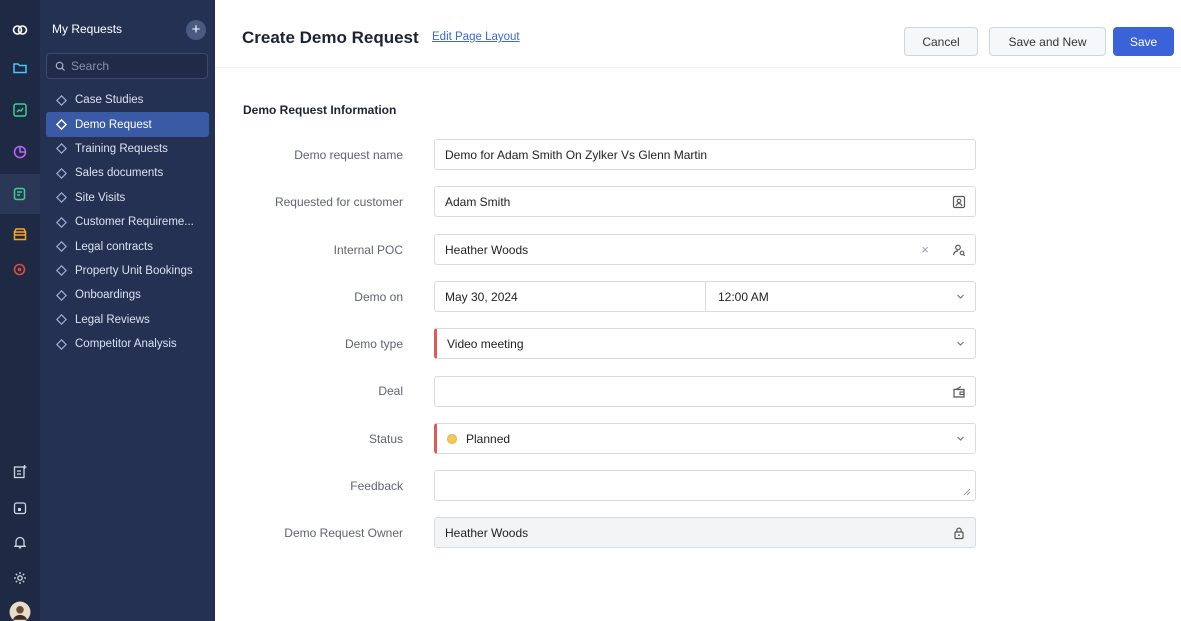 Image resolution: width=1181 pixels, height=621 pixels. Describe the element at coordinates (385, 439) in the screenshot. I see `status-label: Status` at that location.